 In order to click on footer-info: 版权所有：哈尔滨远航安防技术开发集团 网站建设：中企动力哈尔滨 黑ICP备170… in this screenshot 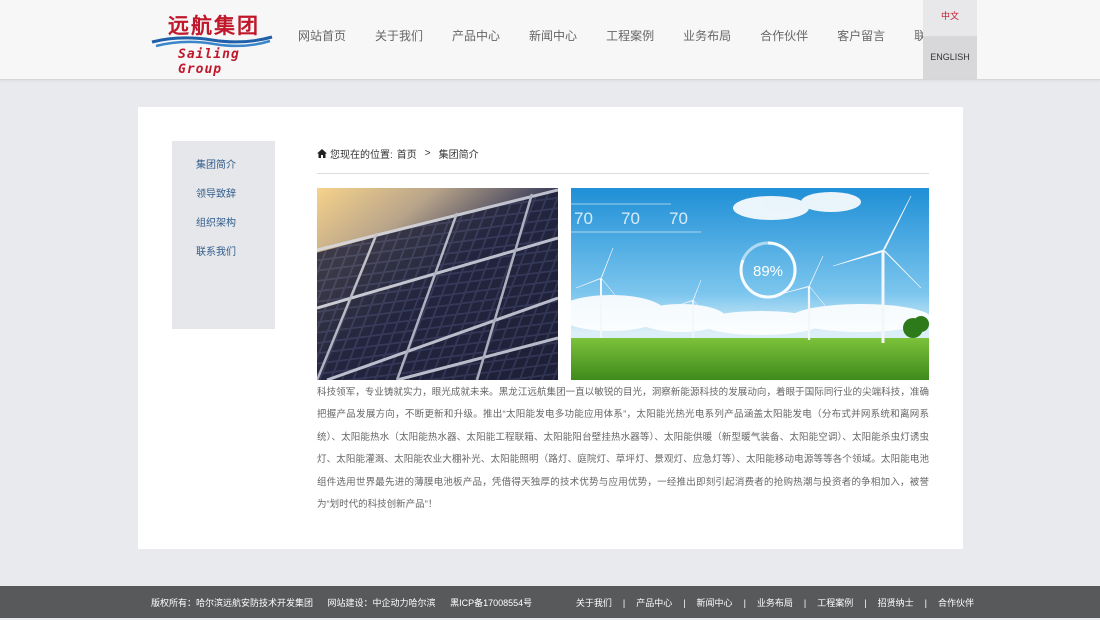, I will do `click(347, 603)`.